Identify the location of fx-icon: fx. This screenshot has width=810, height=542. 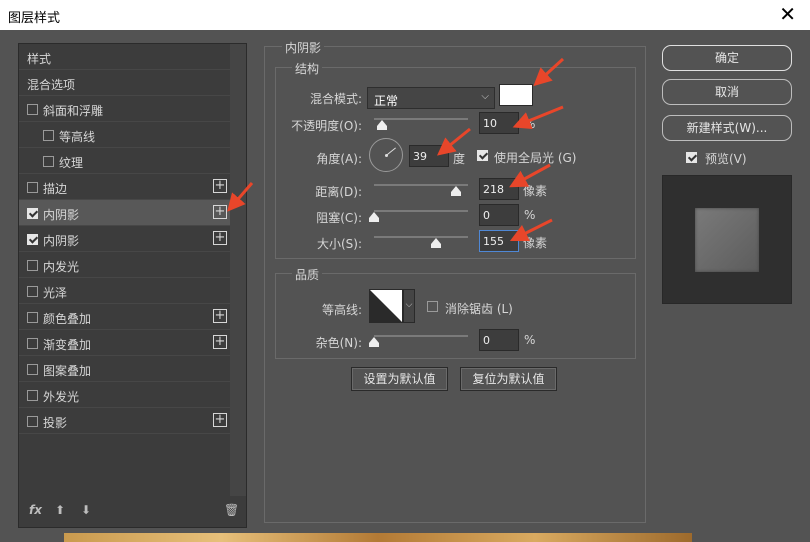
(35, 510).